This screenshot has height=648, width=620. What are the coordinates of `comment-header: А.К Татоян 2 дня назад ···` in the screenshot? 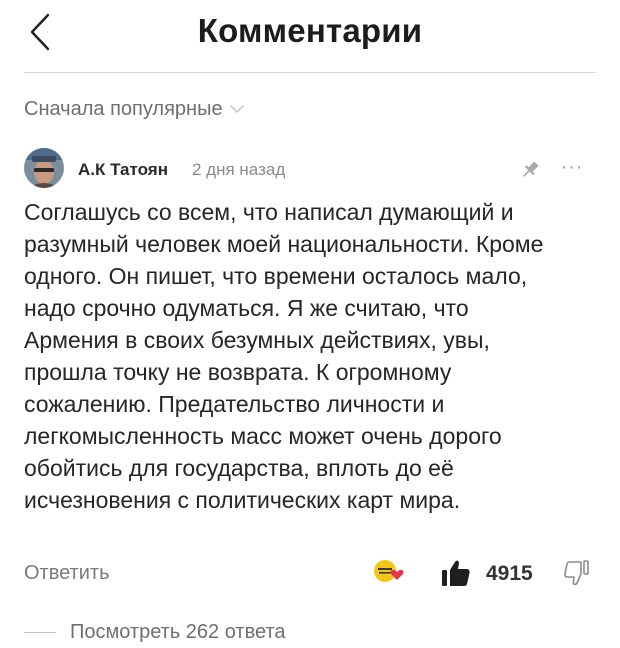 It's located at (310, 170).